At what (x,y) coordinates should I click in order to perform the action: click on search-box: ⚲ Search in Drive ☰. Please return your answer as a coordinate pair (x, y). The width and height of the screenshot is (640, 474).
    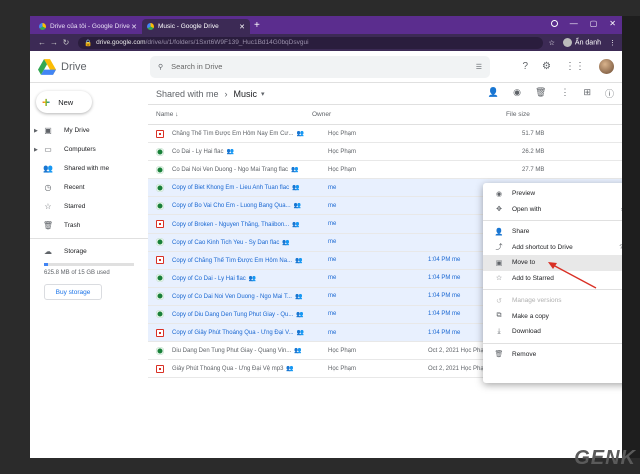
    Looking at the image, I should click on (320, 66).